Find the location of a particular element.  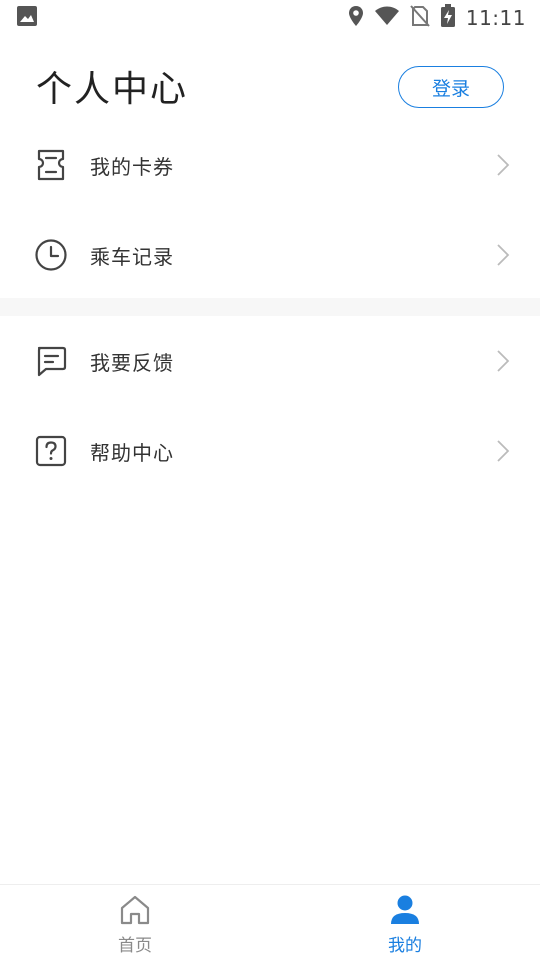

tab-label: 首页 is located at coordinates (135, 946).